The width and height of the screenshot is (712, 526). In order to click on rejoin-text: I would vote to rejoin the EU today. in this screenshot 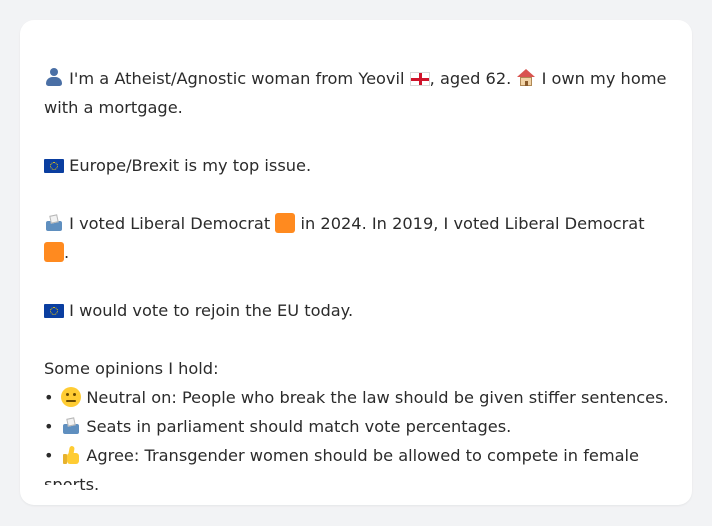, I will do `click(211, 310)`.